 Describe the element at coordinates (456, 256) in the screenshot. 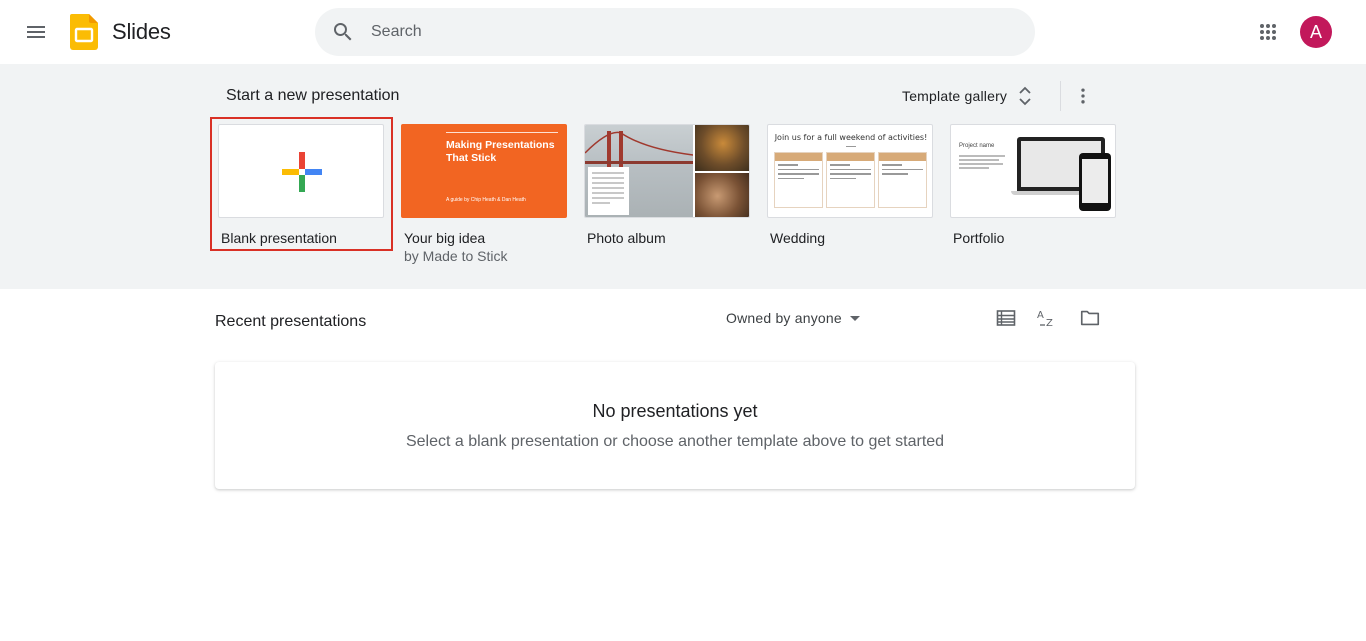

I see `template-subtitle: by Made to Stick` at that location.